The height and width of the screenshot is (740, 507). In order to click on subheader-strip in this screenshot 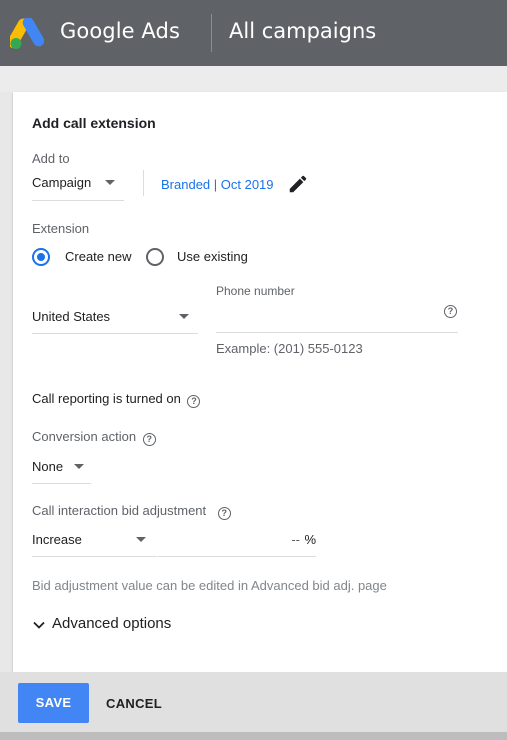, I will do `click(253, 79)`.